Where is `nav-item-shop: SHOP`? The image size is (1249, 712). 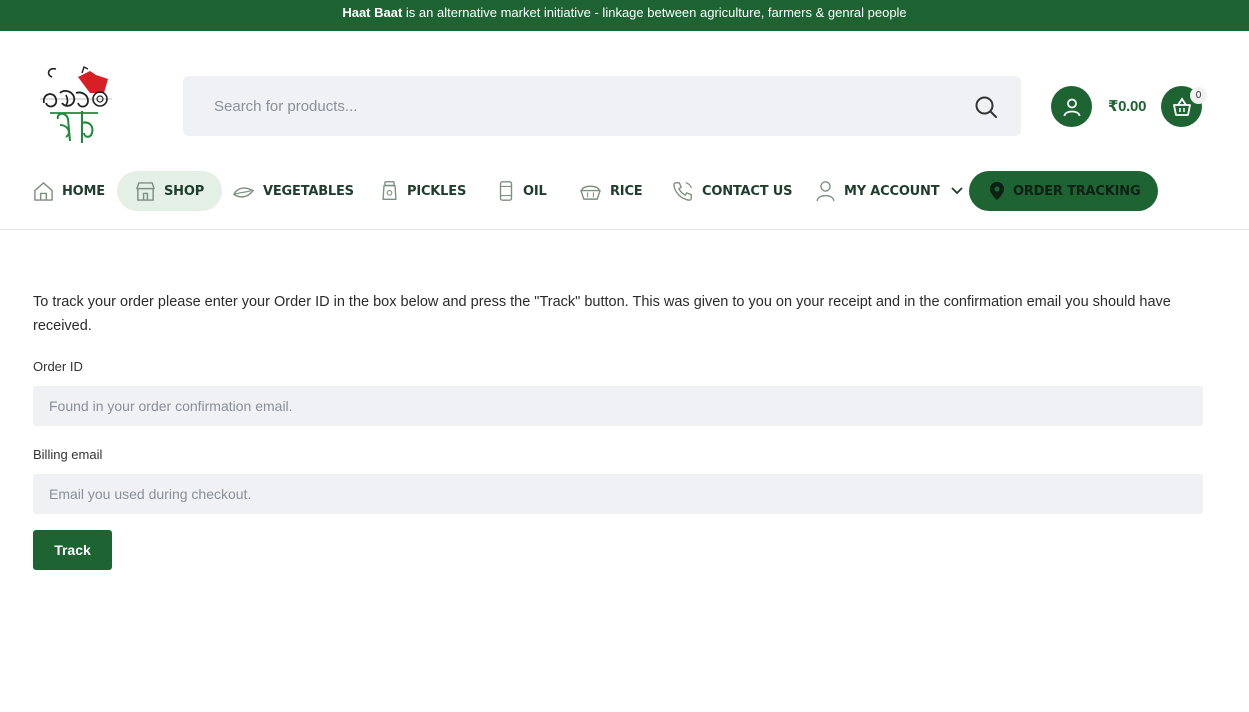
nav-item-shop: SHOP is located at coordinates (170, 191).